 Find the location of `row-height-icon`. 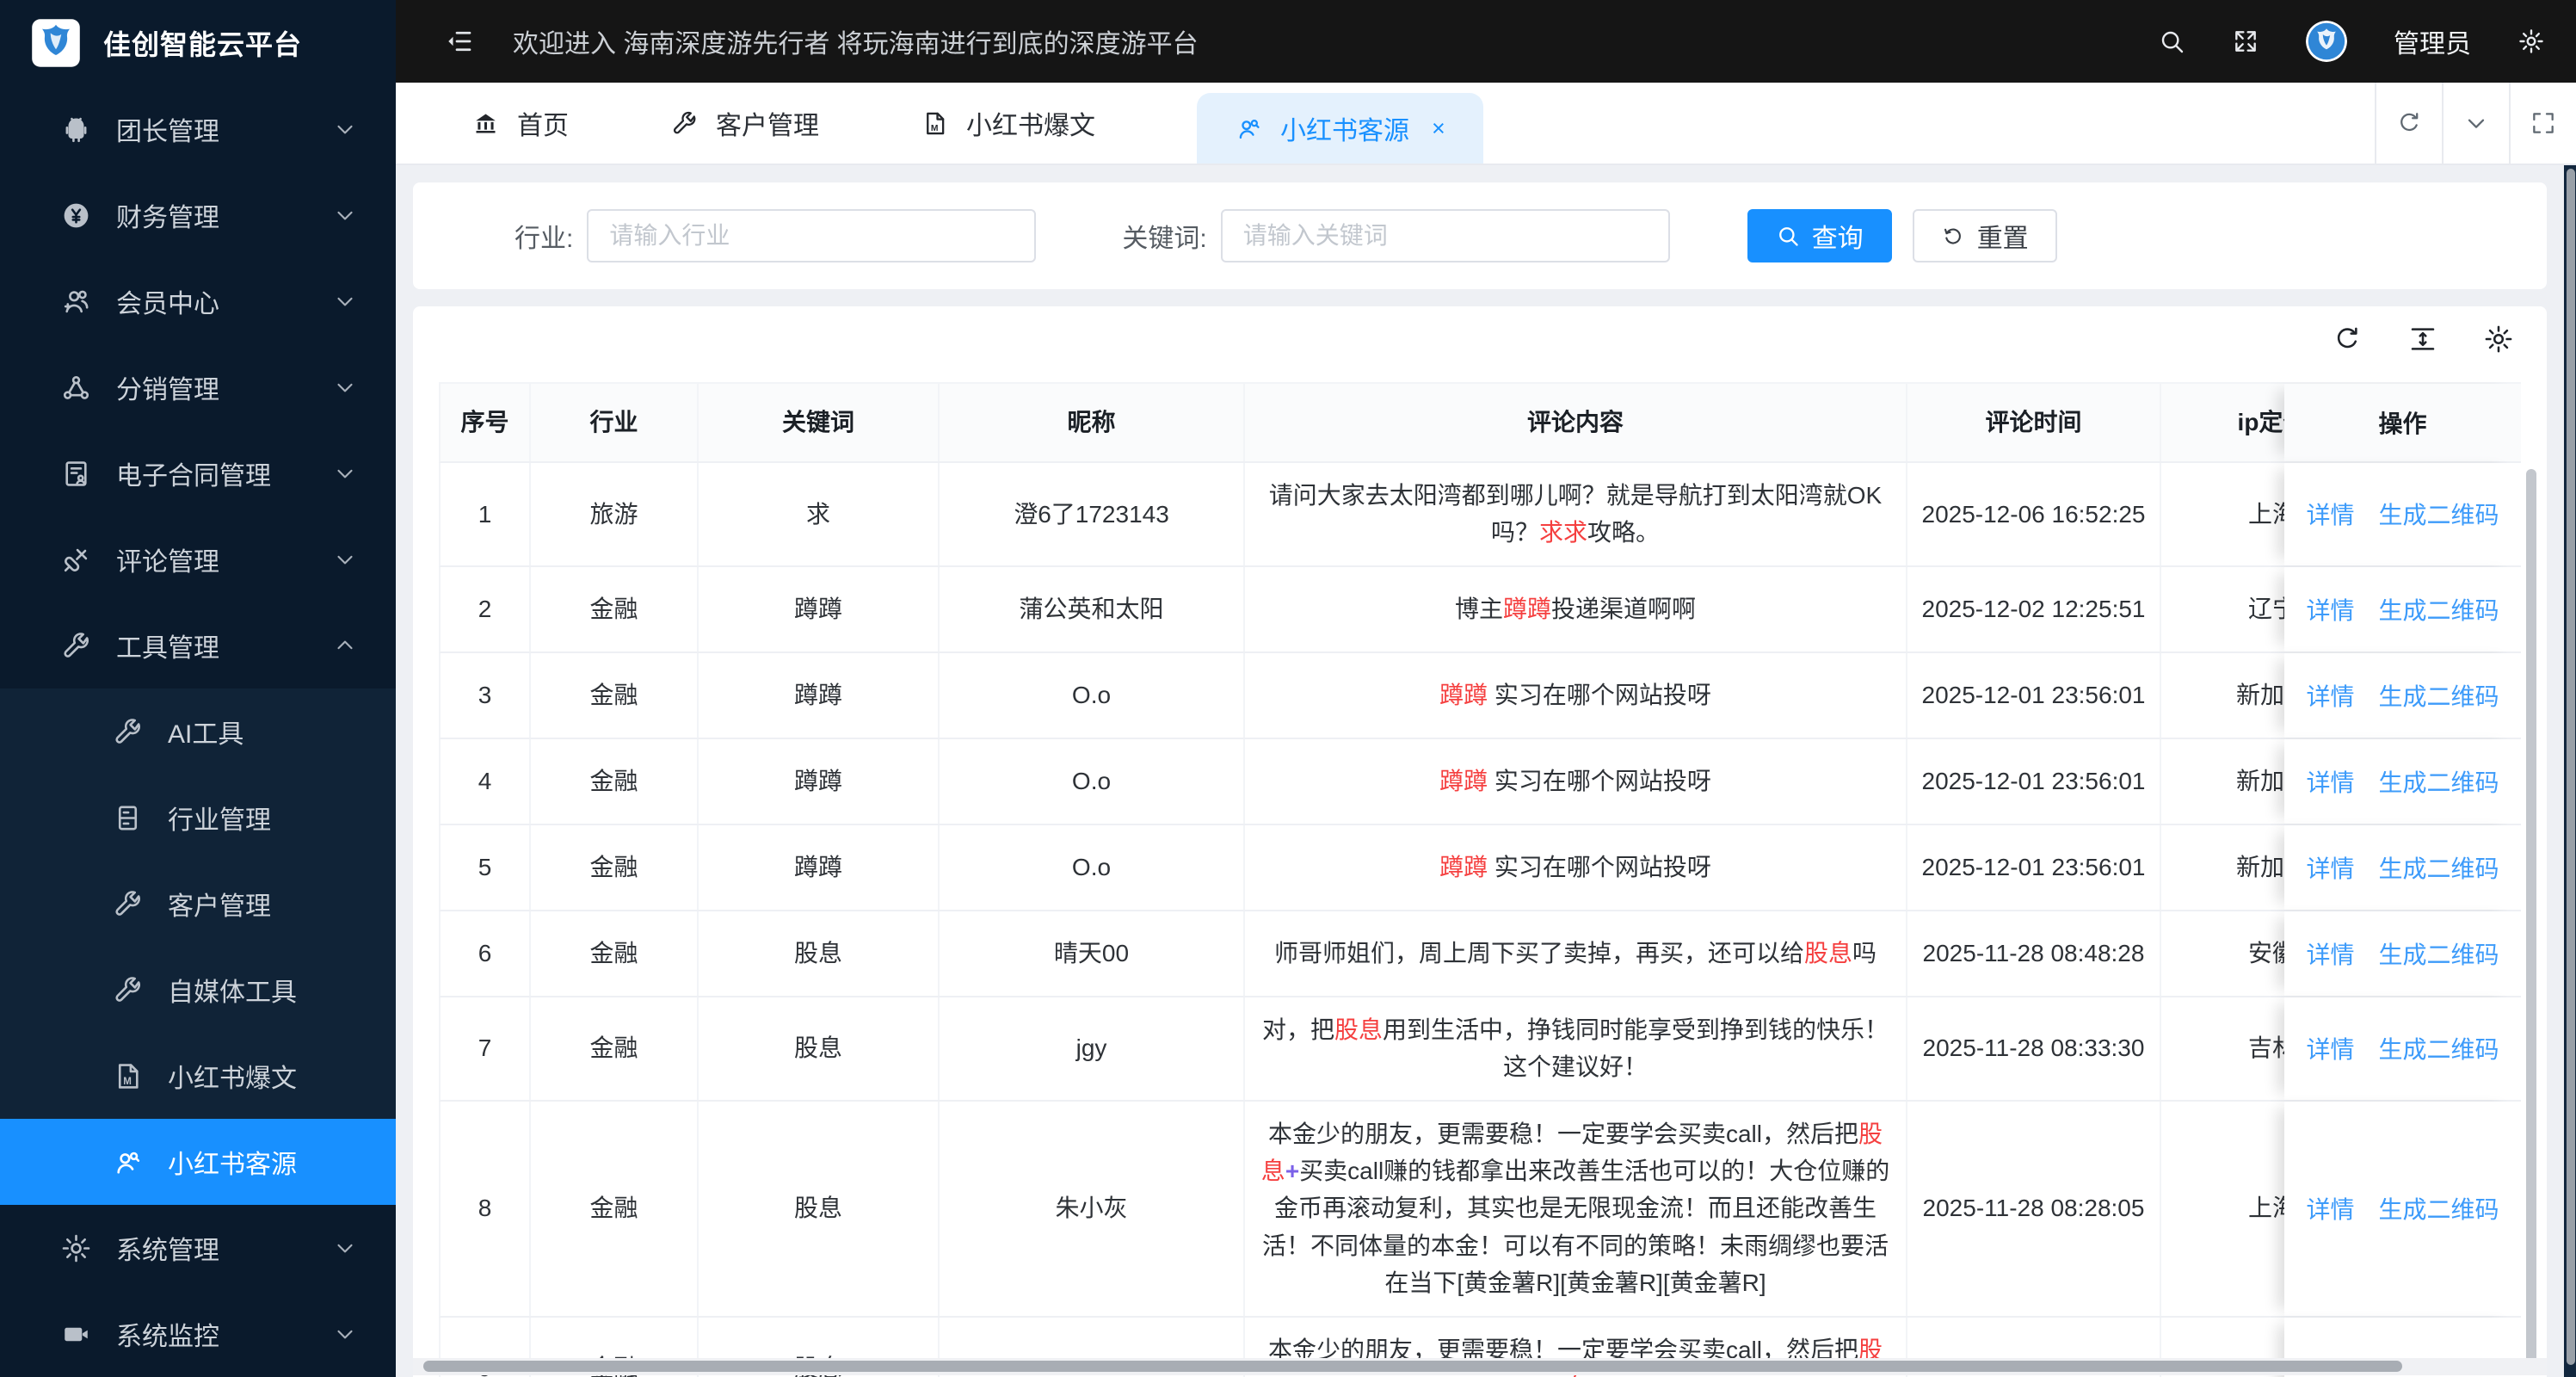

row-height-icon is located at coordinates (2422, 339).